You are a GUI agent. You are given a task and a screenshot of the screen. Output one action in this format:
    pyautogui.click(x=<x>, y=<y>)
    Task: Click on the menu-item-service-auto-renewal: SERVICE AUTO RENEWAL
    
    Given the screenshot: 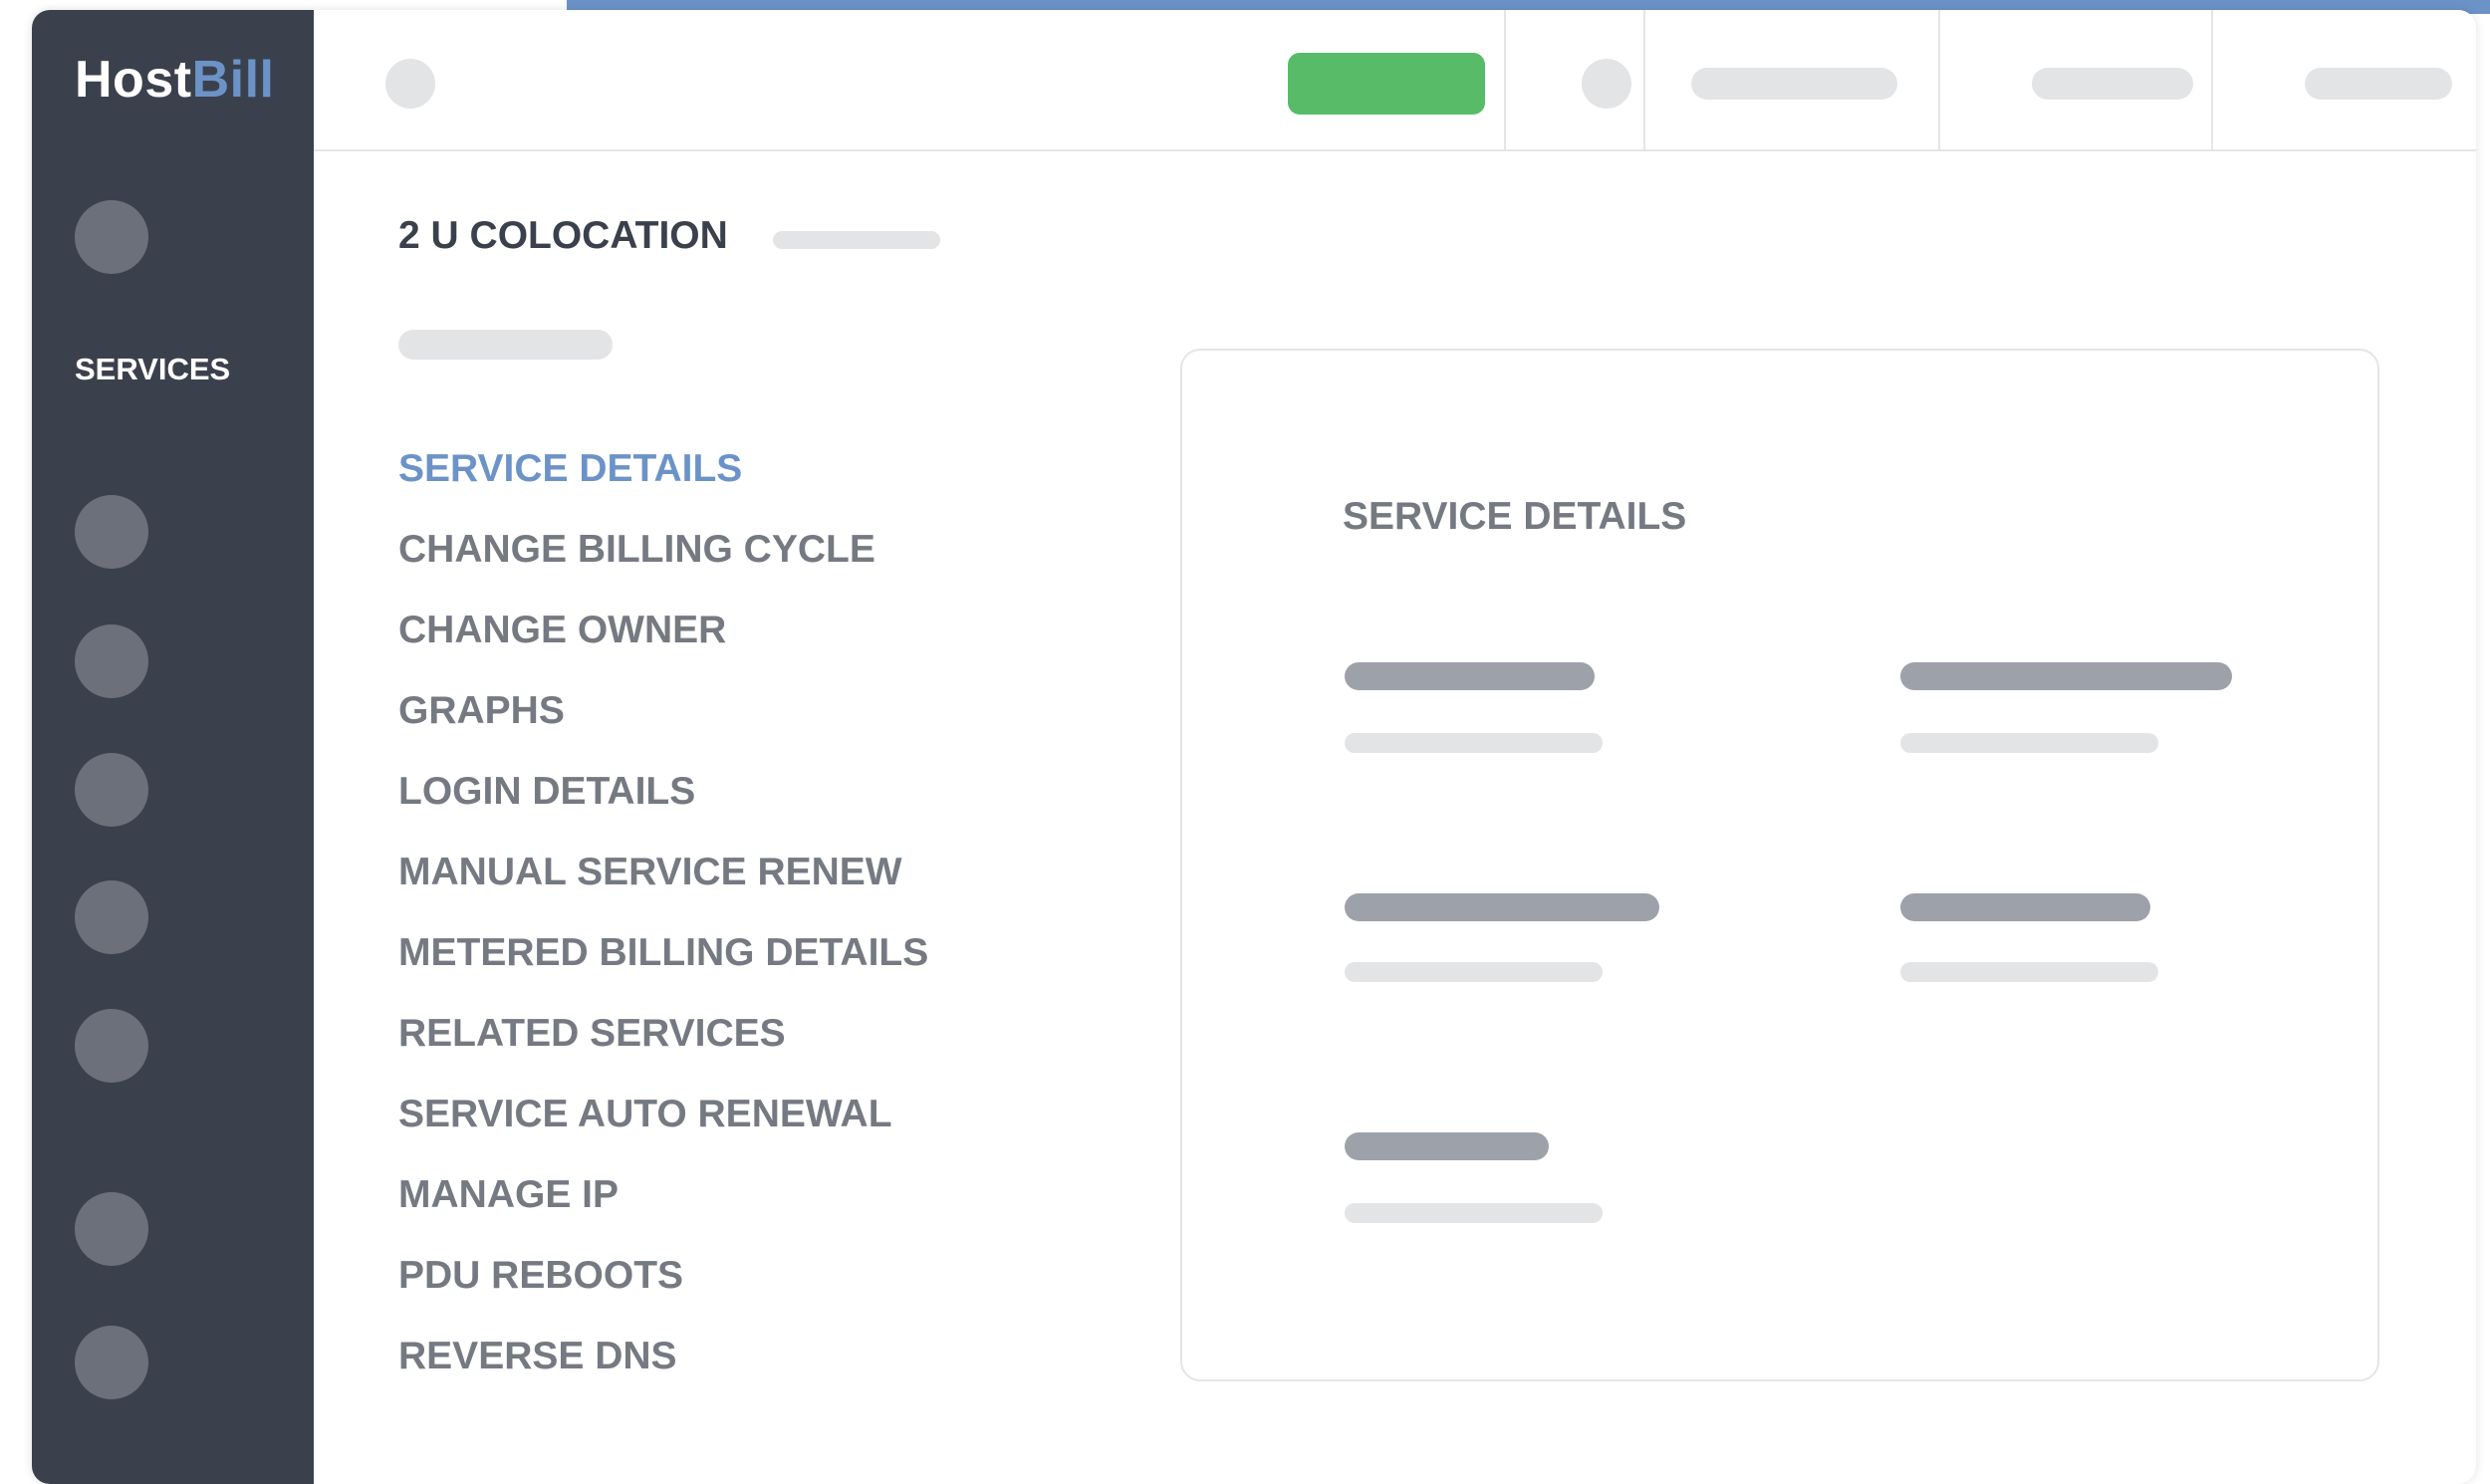 What is the action you would take?
    pyautogui.click(x=663, y=1114)
    